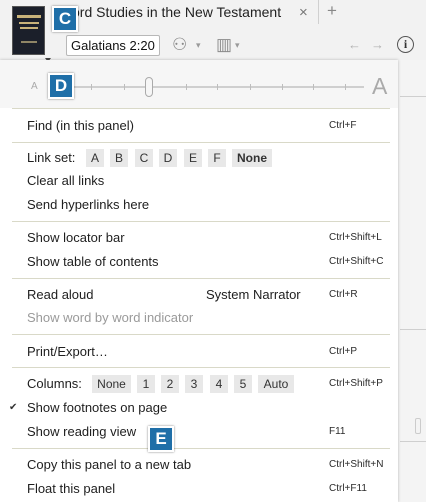 This screenshot has width=426, height=502. What do you see at coordinates (276, 384) in the screenshot?
I see `columns-option-auto: Auto` at bounding box center [276, 384].